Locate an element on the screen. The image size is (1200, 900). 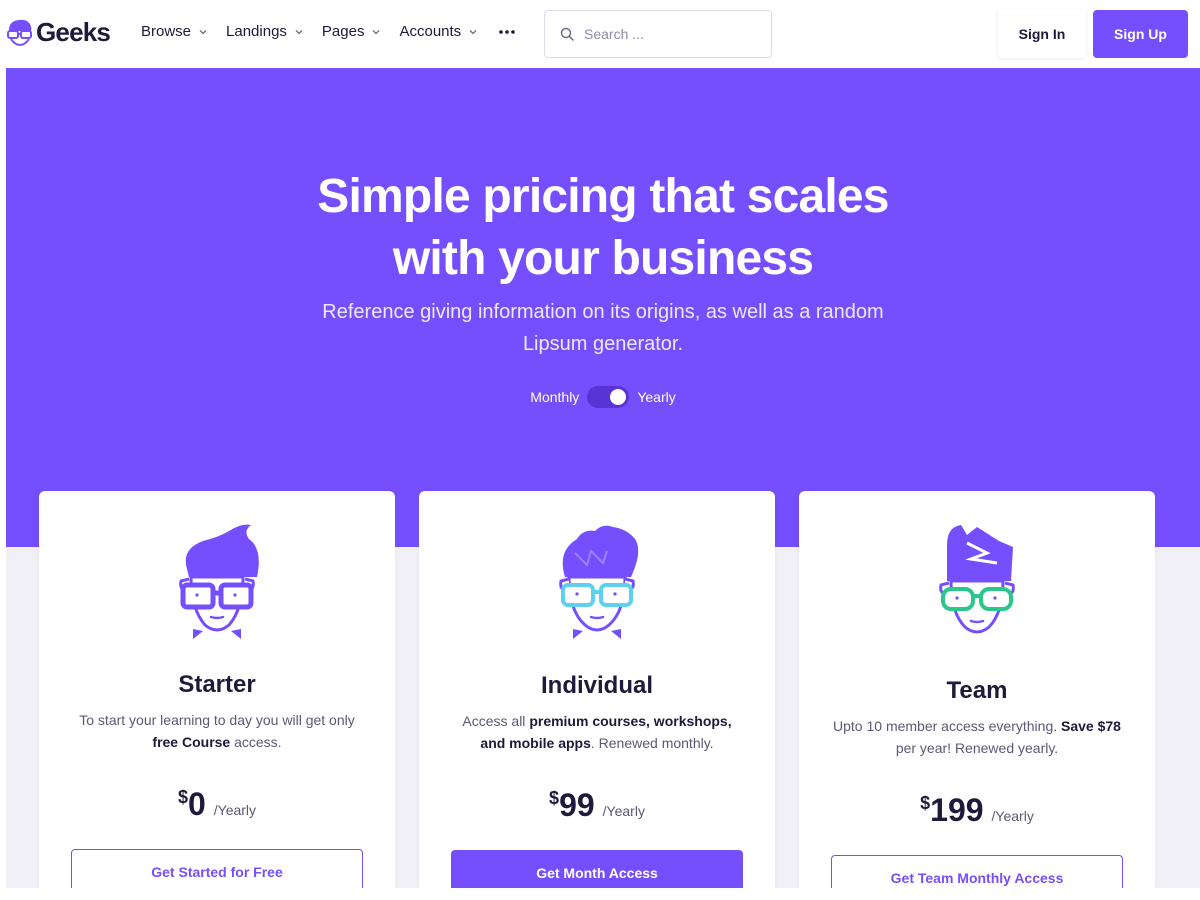
plan-price: $ 199 /Yearly is located at coordinates (977, 810).